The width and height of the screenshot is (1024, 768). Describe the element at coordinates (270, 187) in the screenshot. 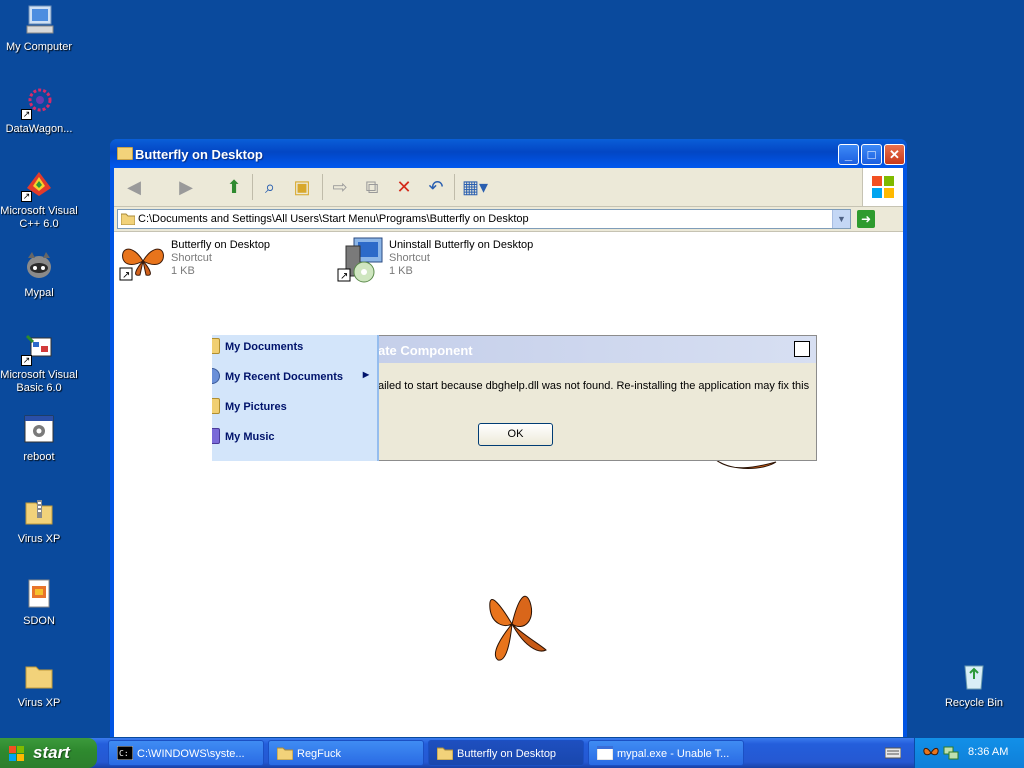

I see `search-icon: ⌕` at that location.